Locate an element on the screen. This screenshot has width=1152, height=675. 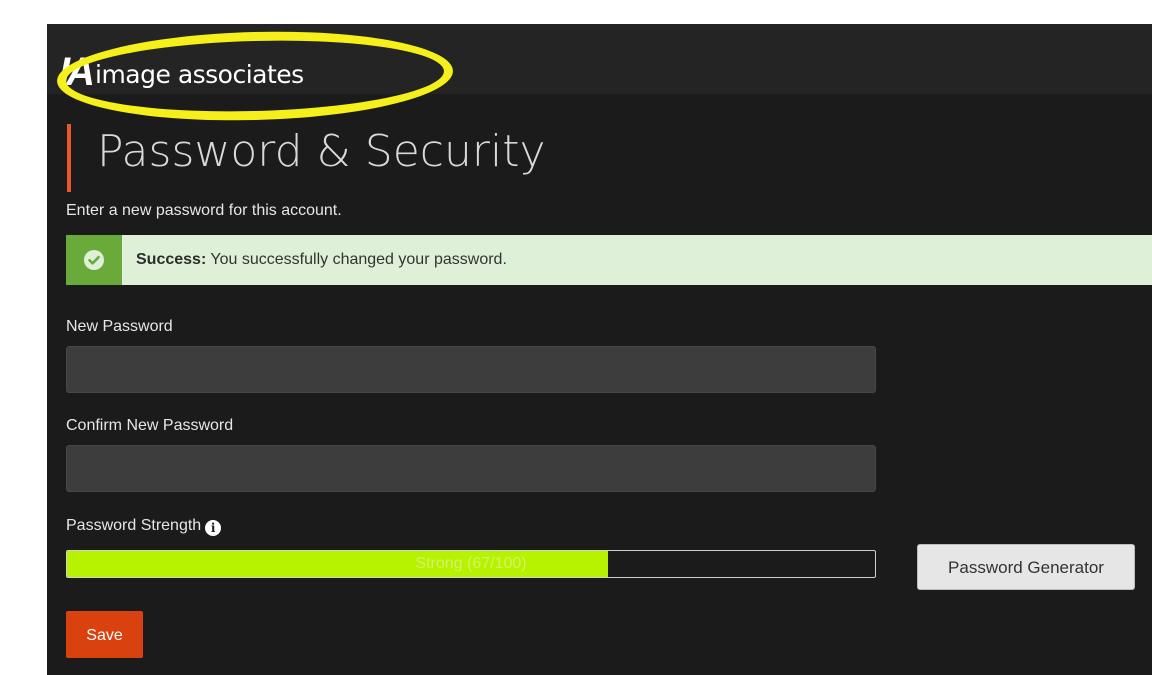
page-intro-text: Enter a new password for this account. is located at coordinates (204, 210).